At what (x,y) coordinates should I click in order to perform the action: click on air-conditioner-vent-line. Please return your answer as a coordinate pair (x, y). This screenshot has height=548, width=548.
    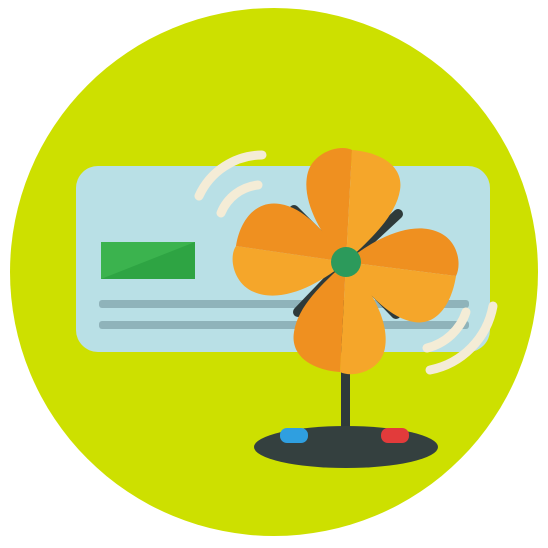
    Looking at the image, I should click on (284, 325).